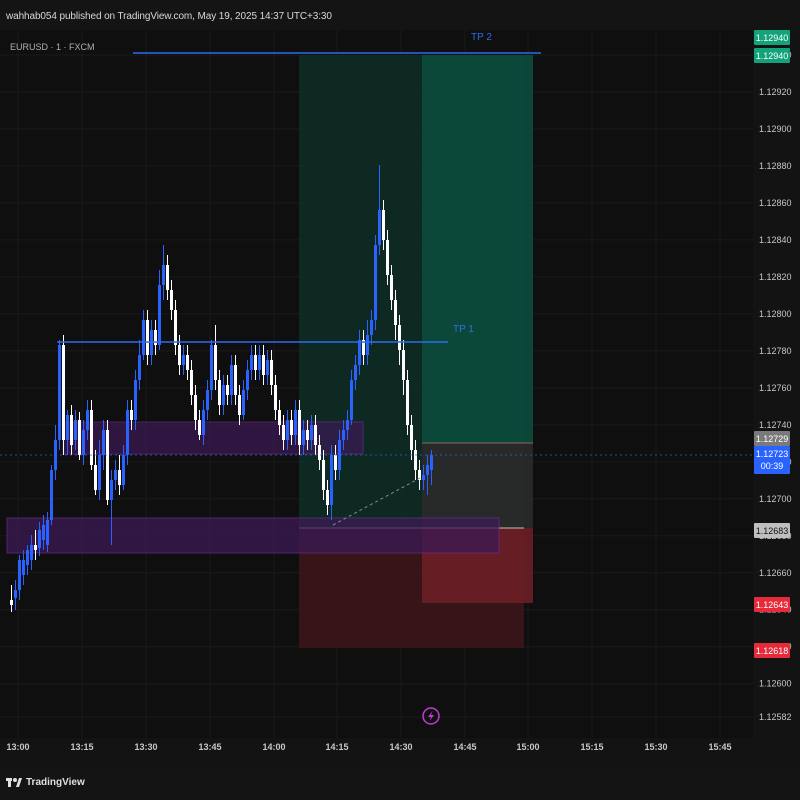 This screenshot has height=800, width=800. Describe the element at coordinates (775, 314) in the screenshot. I see `price-tick-label: 1.12800` at that location.